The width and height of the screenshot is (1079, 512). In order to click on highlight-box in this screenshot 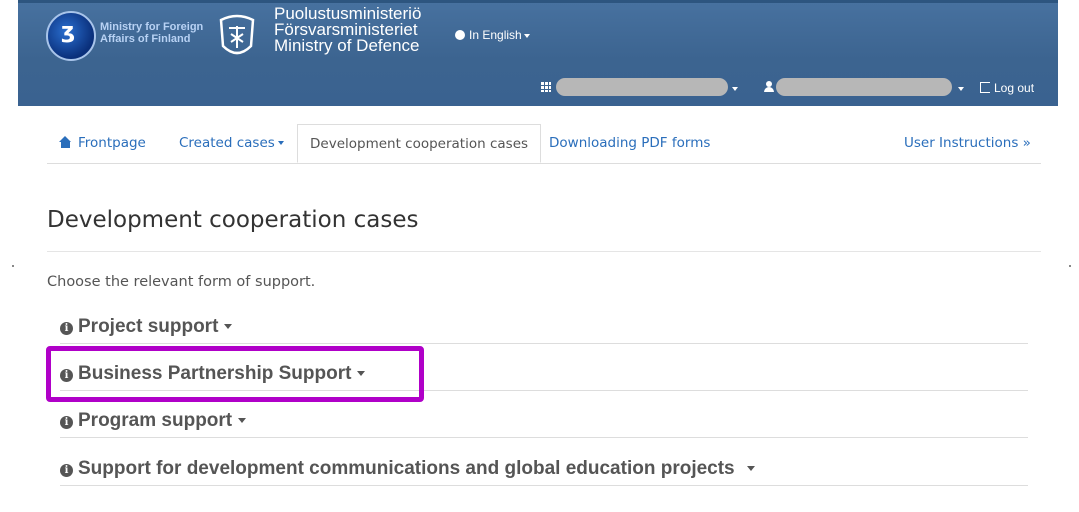, I will do `click(235, 374)`.